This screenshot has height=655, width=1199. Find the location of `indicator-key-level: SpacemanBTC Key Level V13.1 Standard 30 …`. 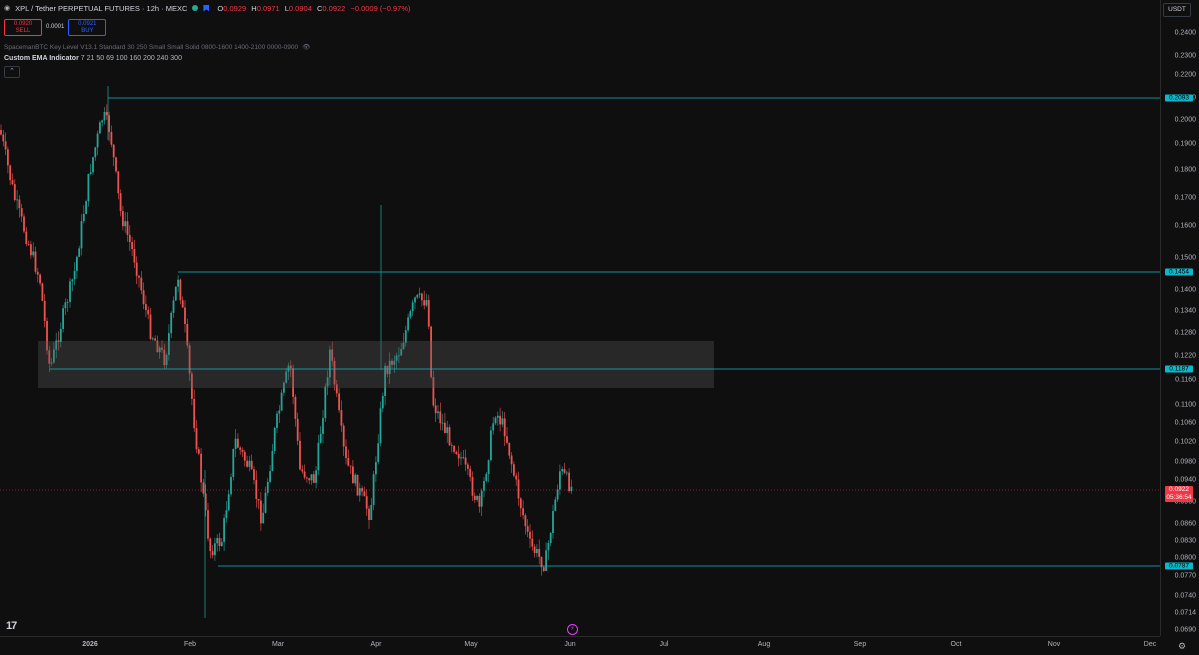

indicator-key-level: SpacemanBTC Key Level V13.1 Standard 30 … is located at coordinates (207, 47).